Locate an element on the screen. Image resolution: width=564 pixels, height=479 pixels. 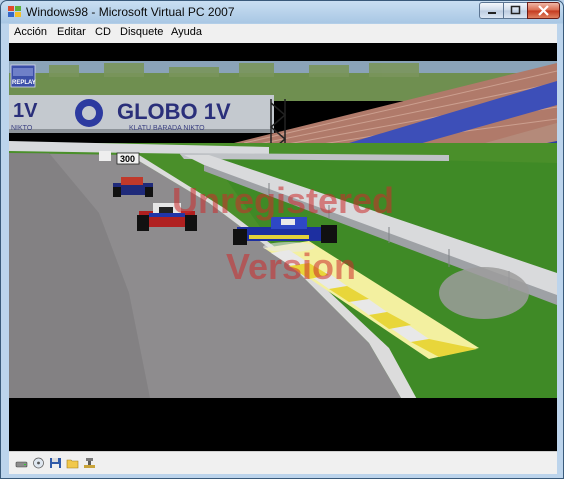
menu-ayuda: Ayuda is located at coordinates (186, 32).